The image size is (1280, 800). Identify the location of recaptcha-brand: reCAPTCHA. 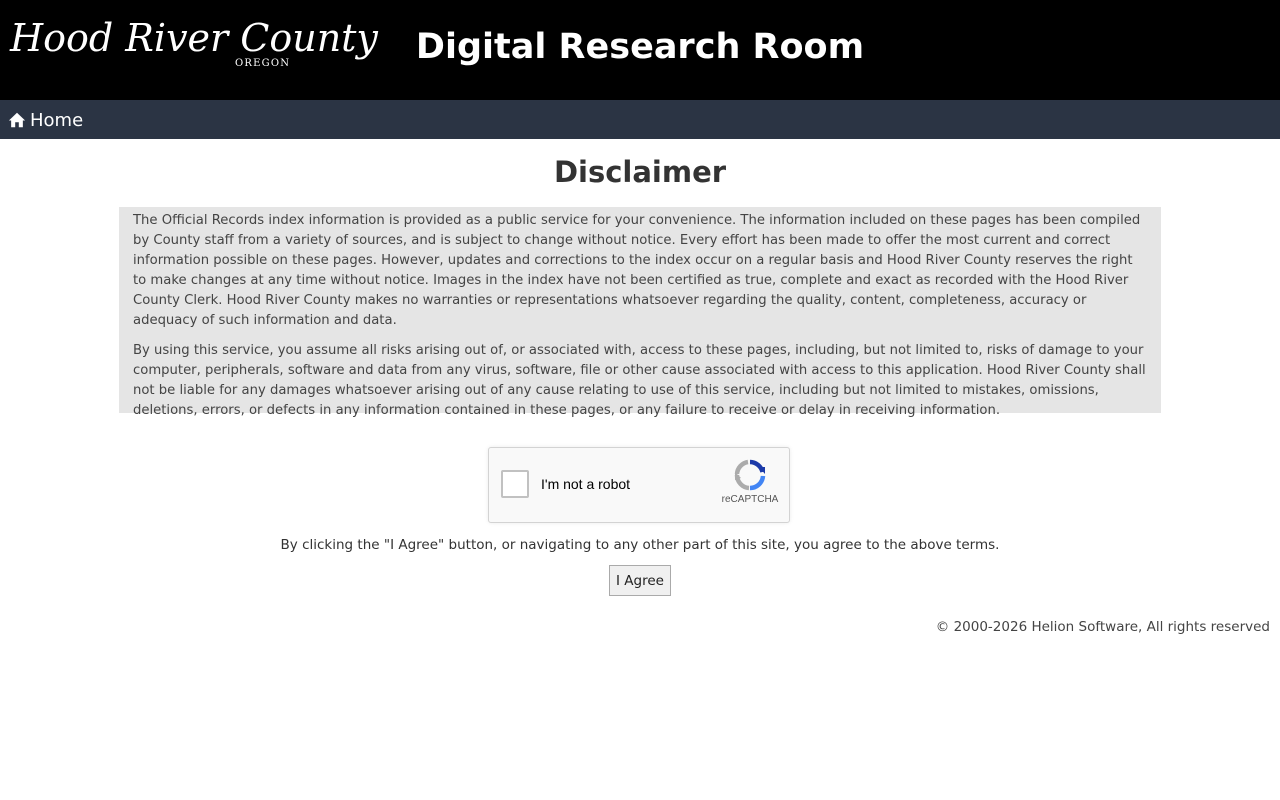
(750, 499).